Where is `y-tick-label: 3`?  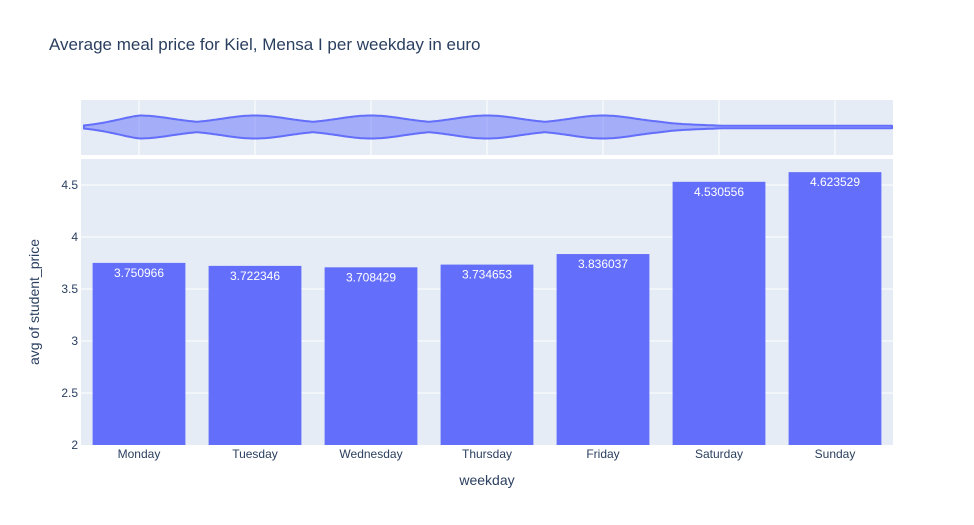 y-tick-label: 3 is located at coordinates (74, 341).